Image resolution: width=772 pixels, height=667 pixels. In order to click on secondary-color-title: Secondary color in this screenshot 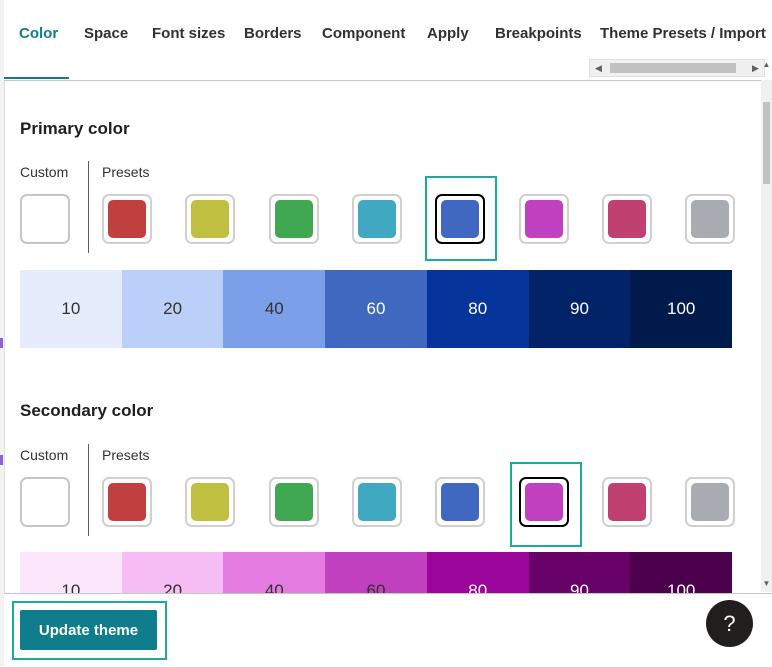, I will do `click(87, 410)`.